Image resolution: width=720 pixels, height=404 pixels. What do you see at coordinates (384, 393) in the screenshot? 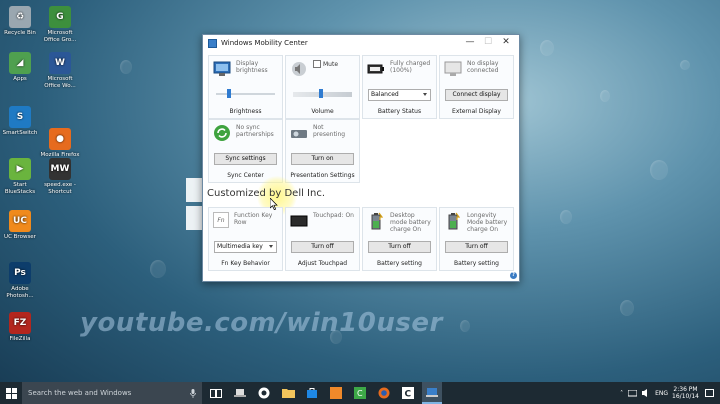
I see `taskbar-firefox` at bounding box center [384, 393].